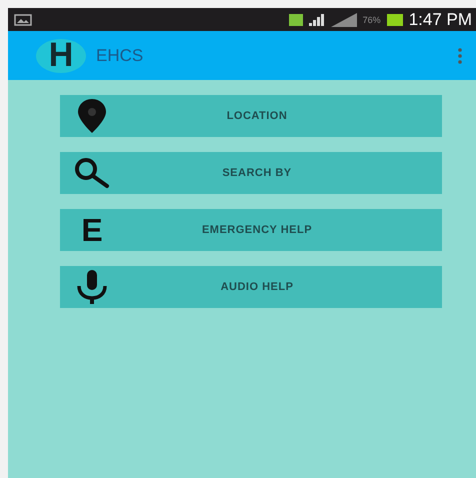 This screenshot has height=478, width=476. What do you see at coordinates (61, 55) in the screenshot?
I see `app-logo: H` at bounding box center [61, 55].